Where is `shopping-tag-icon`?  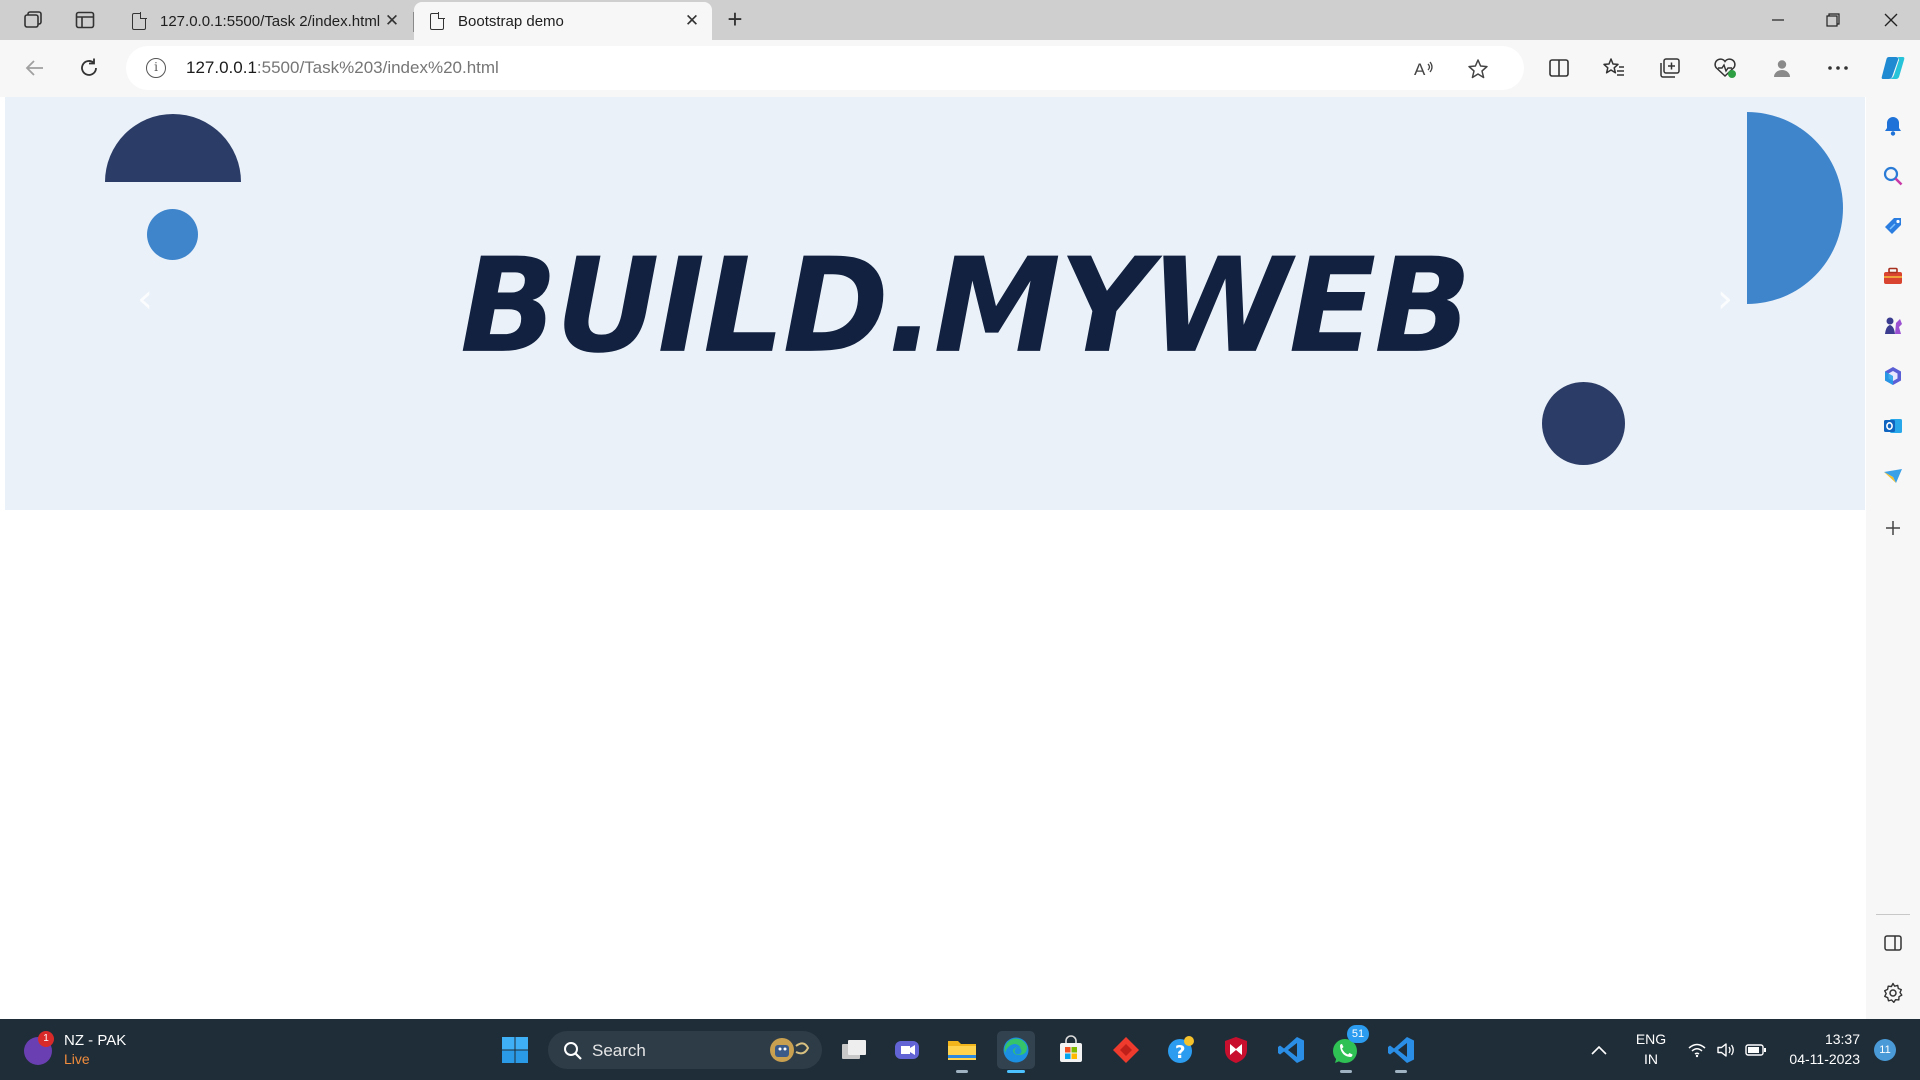 shopping-tag-icon is located at coordinates (1893, 226).